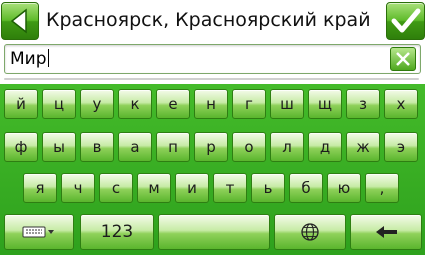  I want to click on divider, so click(211, 79).